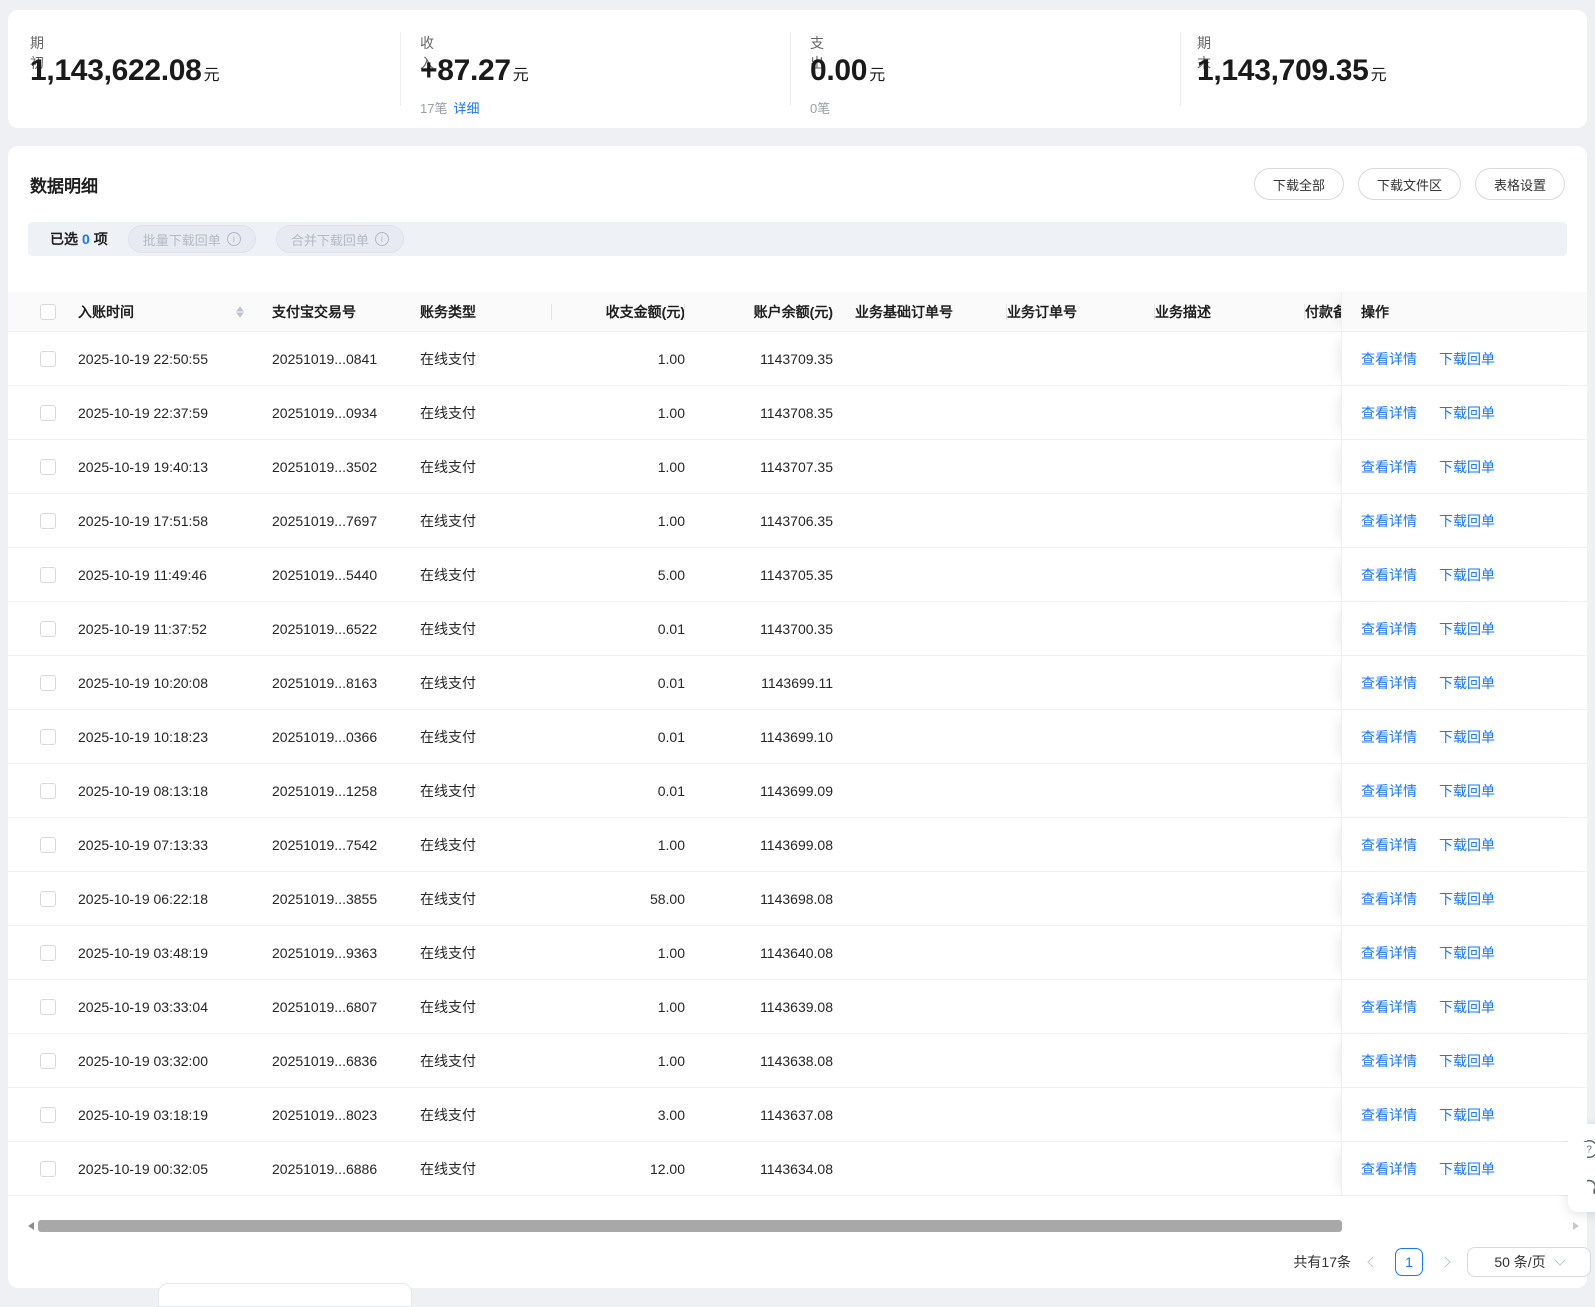  I want to click on info-icon: i, so click(381, 239).